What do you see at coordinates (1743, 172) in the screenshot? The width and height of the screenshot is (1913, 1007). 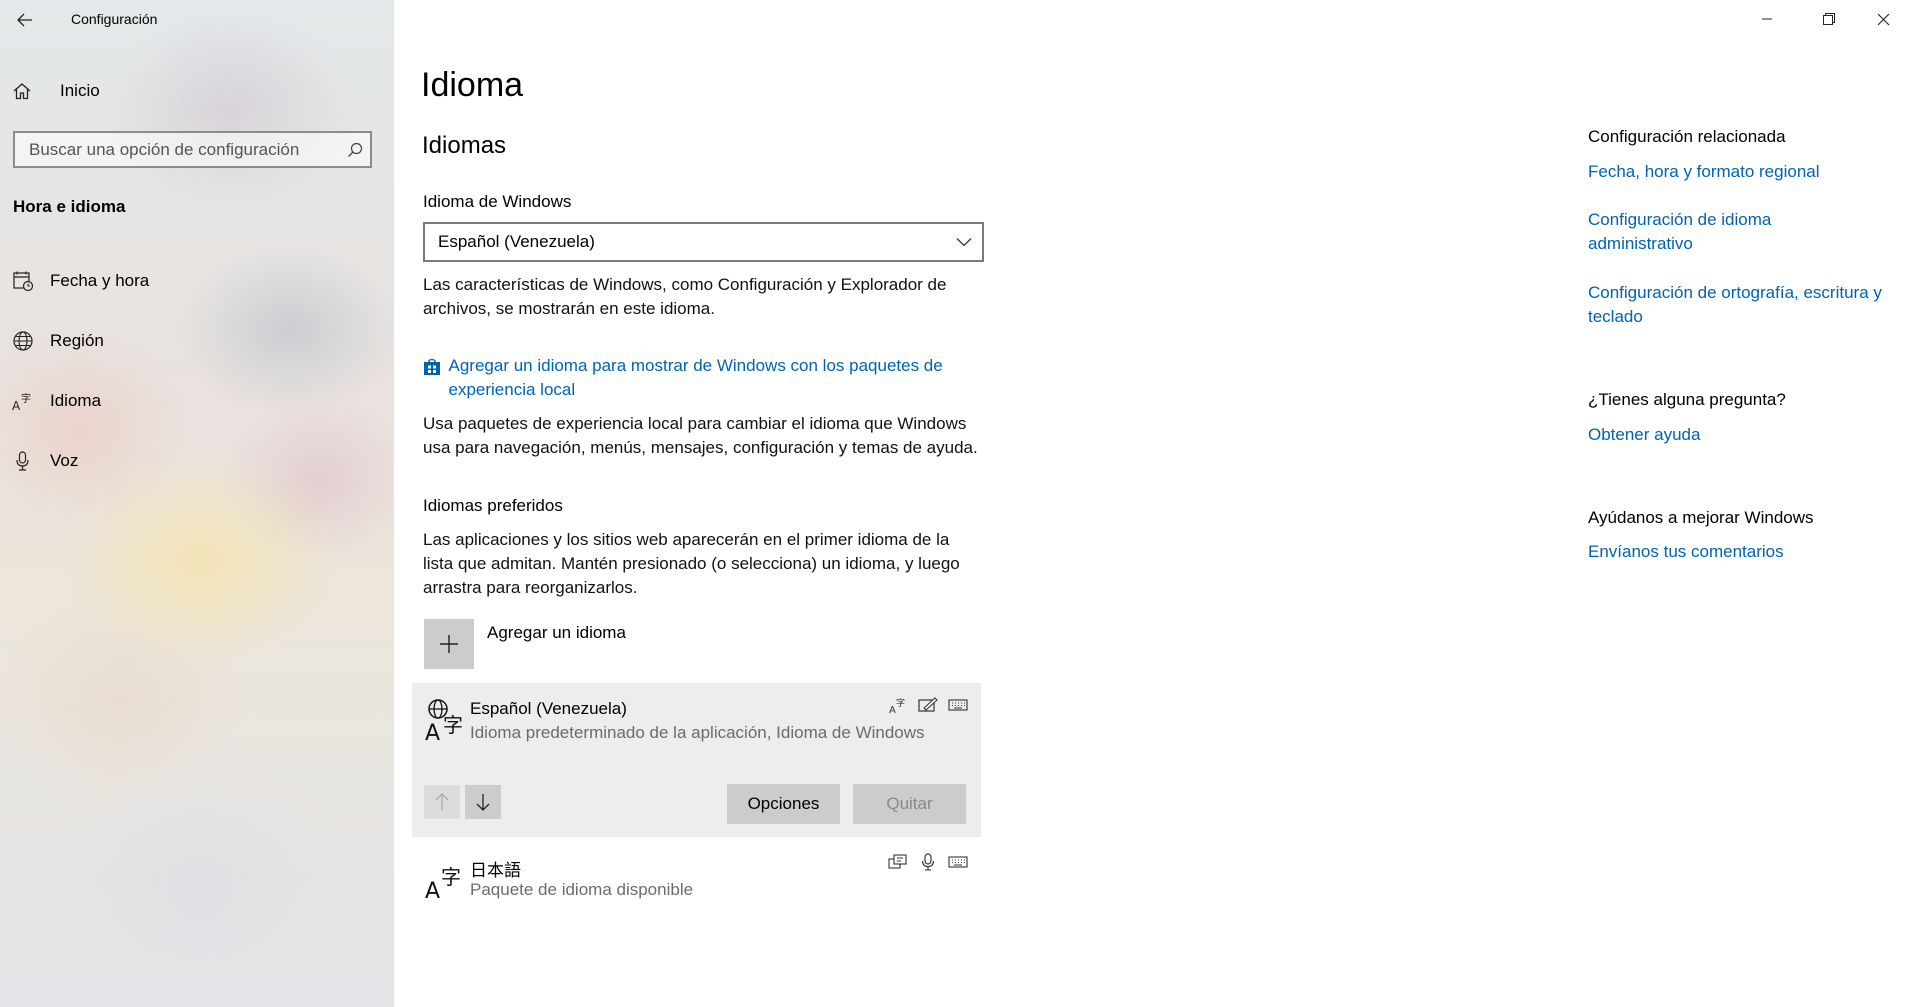 I see `link-date-time-format: Fecha, hora y formato regional` at bounding box center [1743, 172].